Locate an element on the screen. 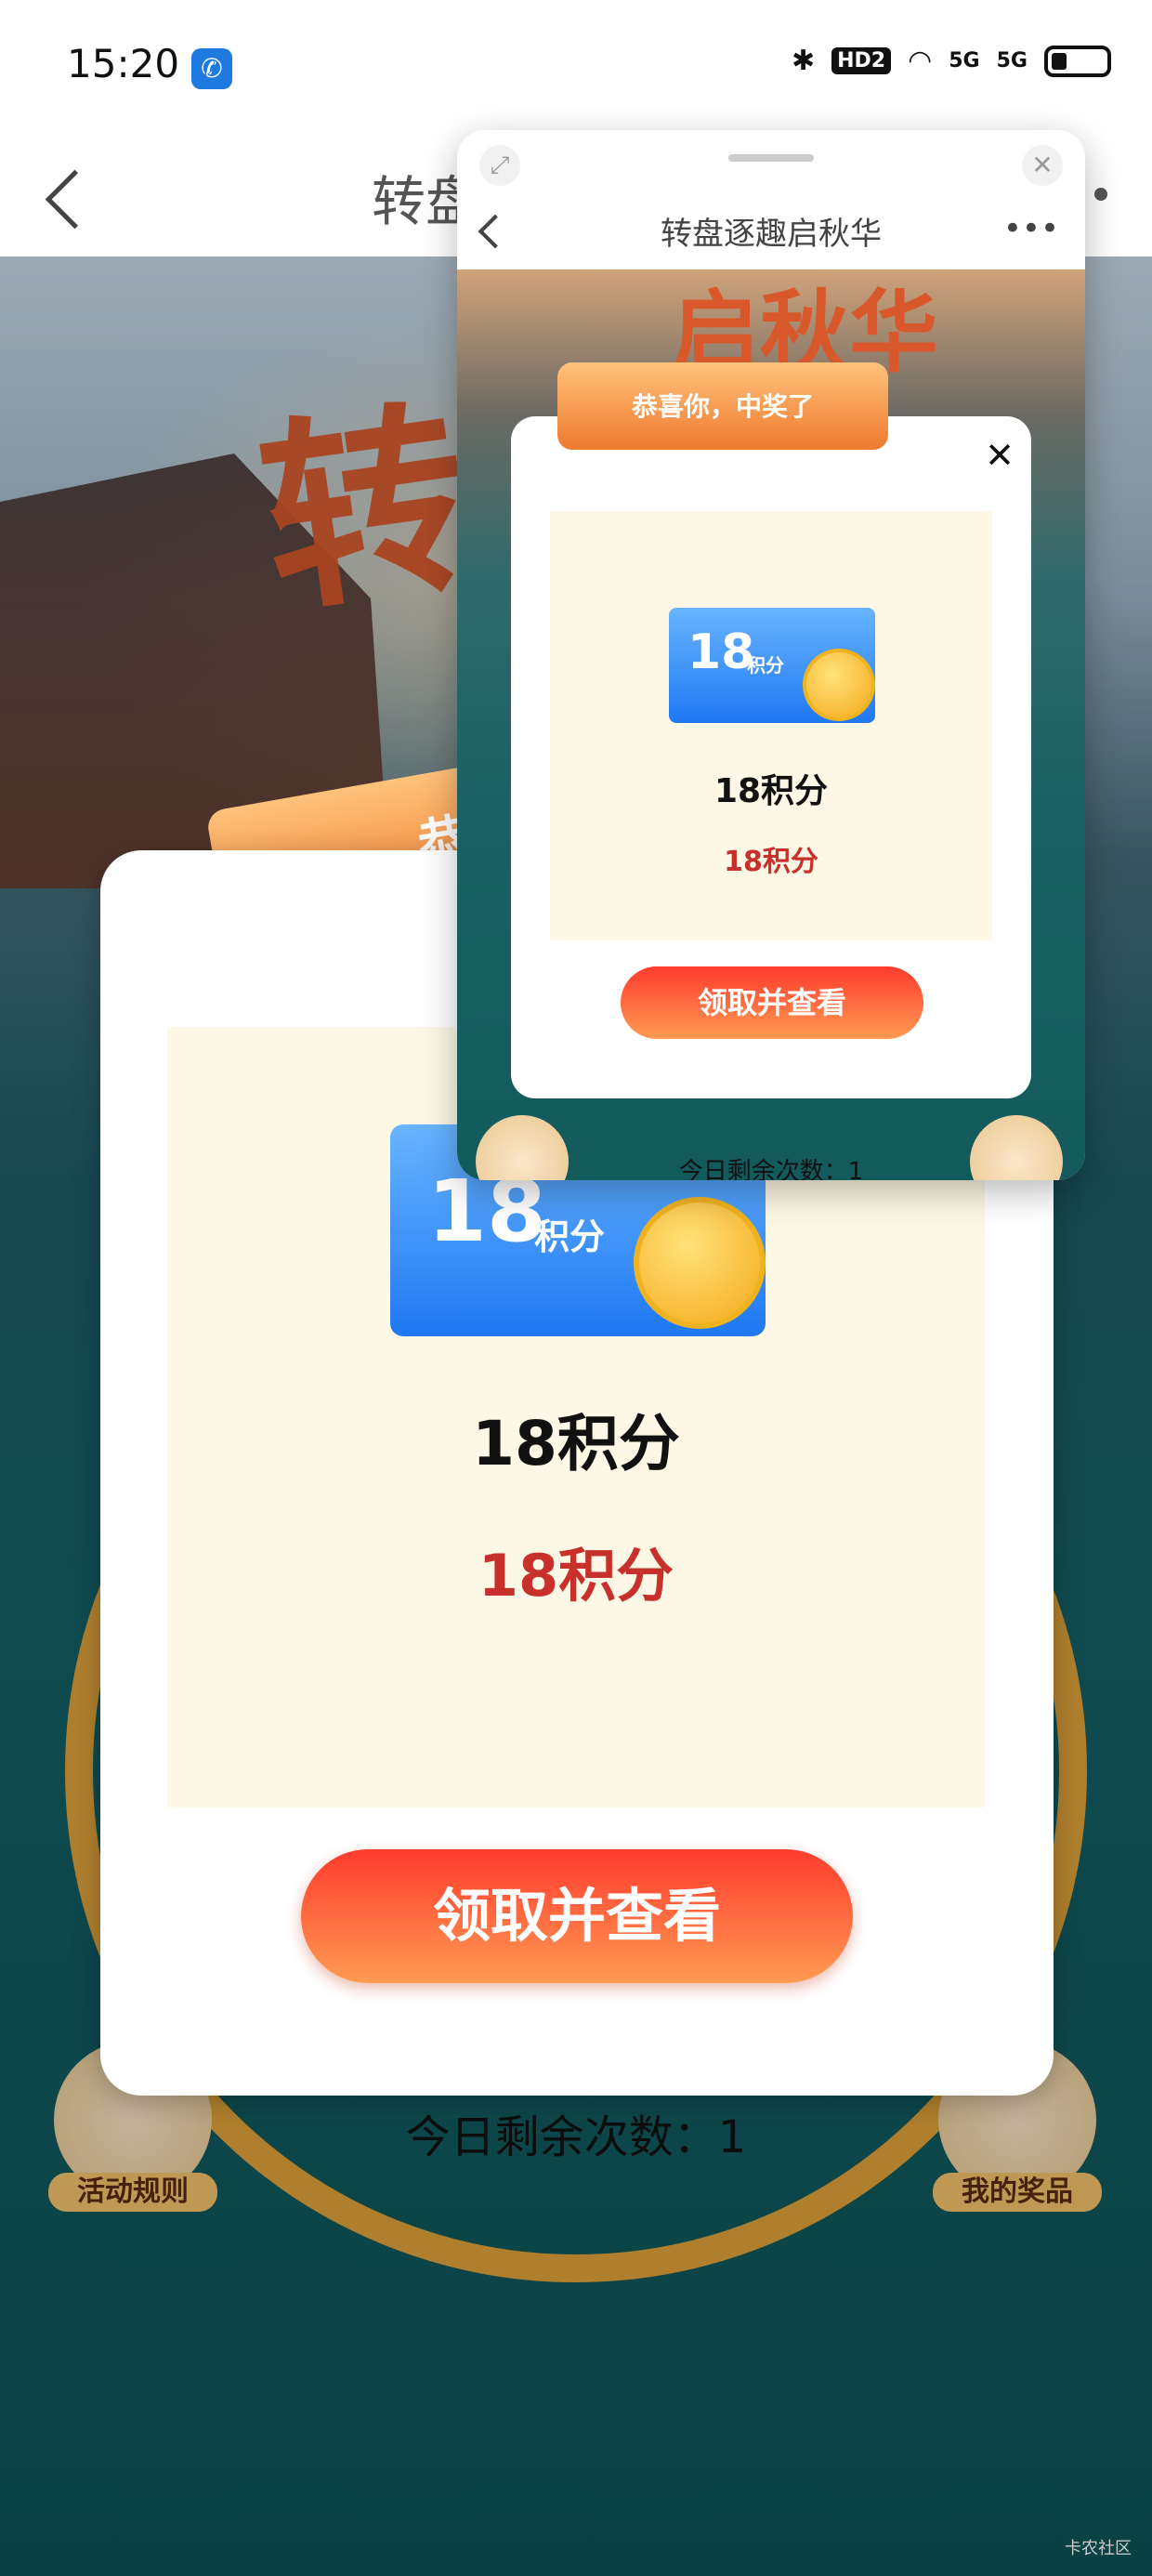 The height and width of the screenshot is (2576, 1152). close-icon: ✕ is located at coordinates (1000, 455).